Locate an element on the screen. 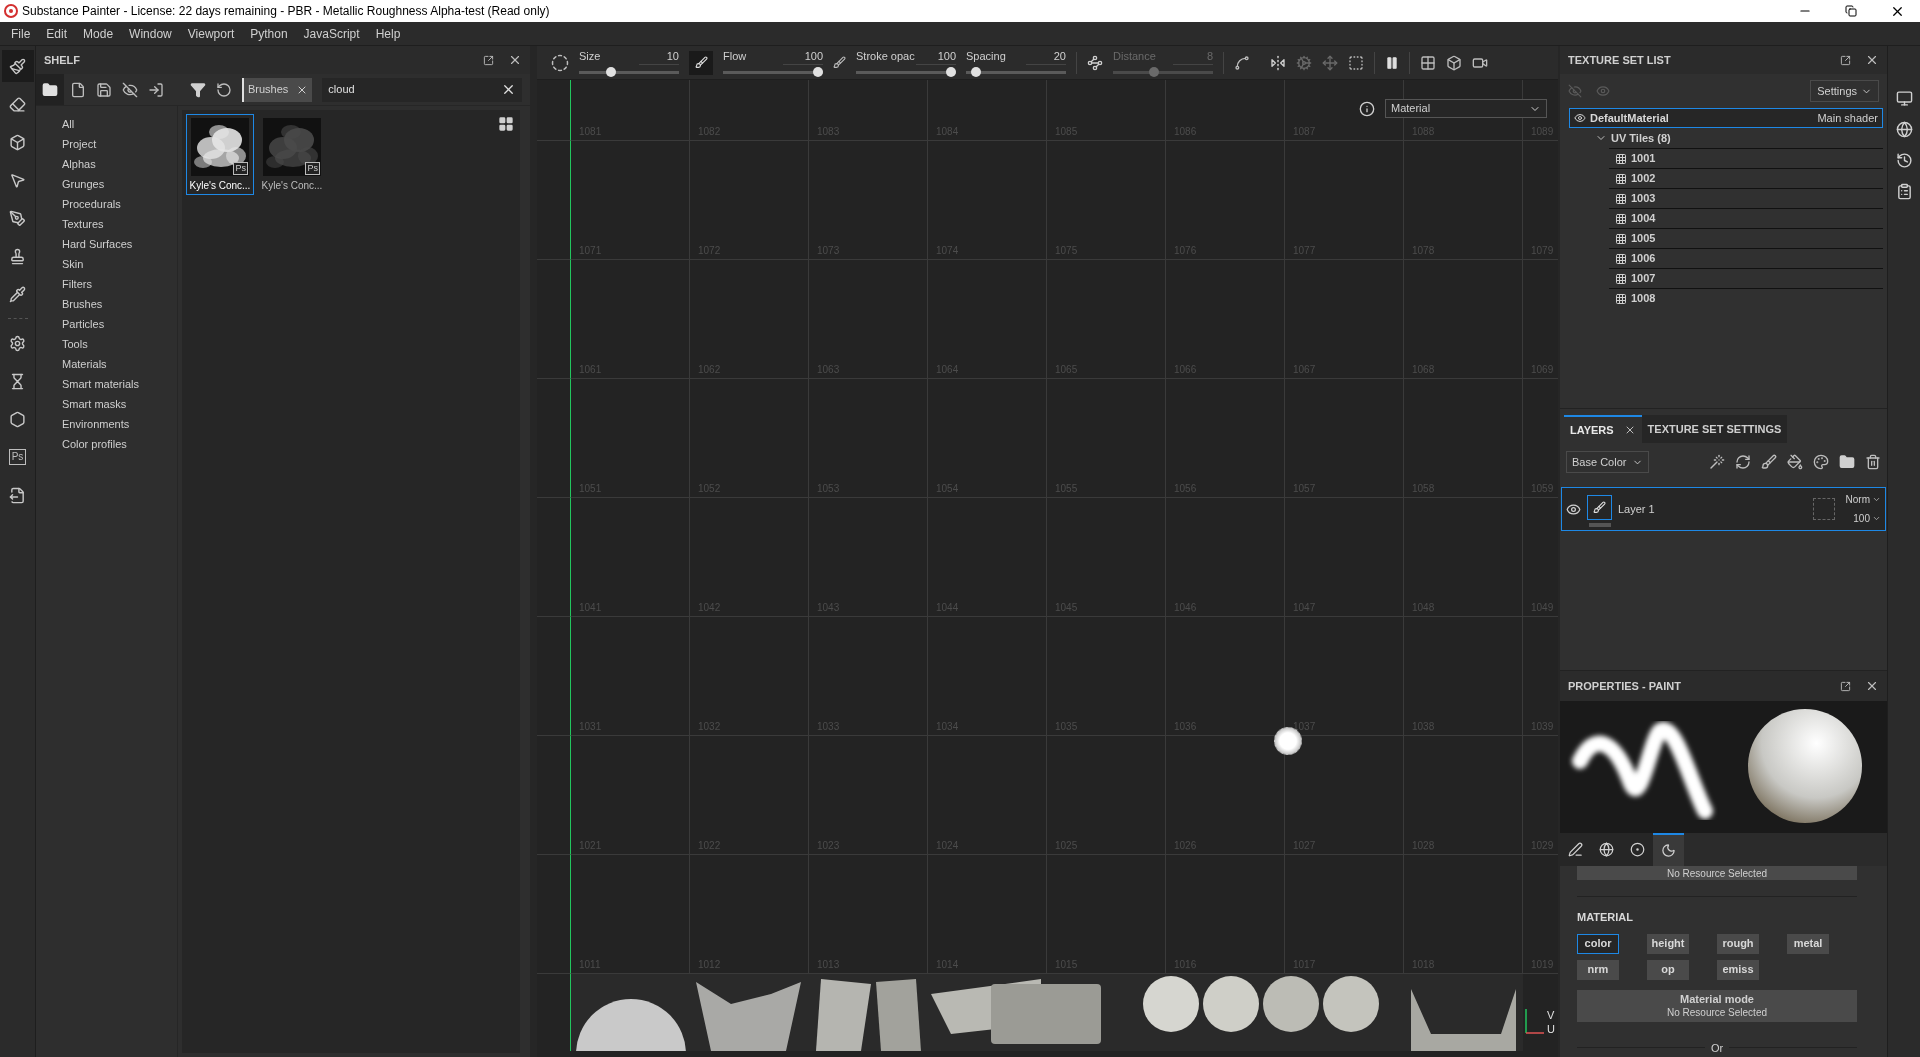 The height and width of the screenshot is (1057, 1920). display-mode-dropdown: Material is located at coordinates (1466, 108).